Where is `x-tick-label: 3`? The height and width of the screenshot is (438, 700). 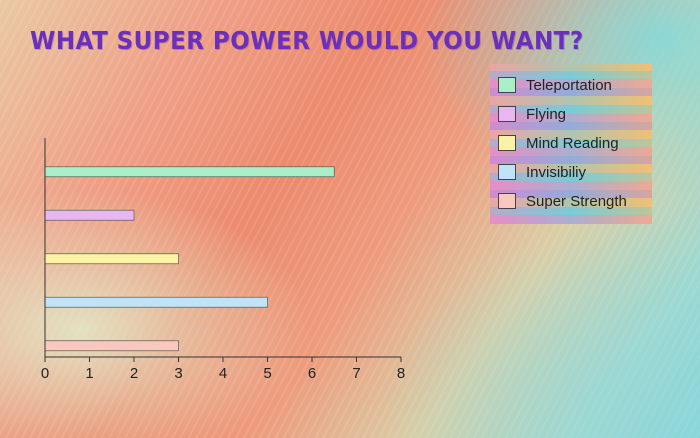
x-tick-label: 3 is located at coordinates (178, 373).